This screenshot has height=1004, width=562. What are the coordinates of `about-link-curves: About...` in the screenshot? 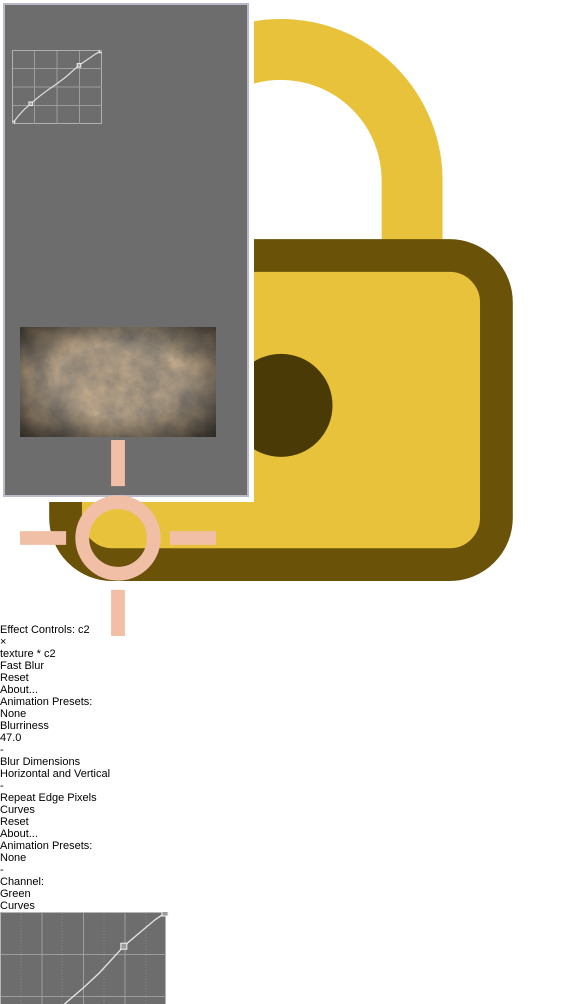 It's located at (281, 834).